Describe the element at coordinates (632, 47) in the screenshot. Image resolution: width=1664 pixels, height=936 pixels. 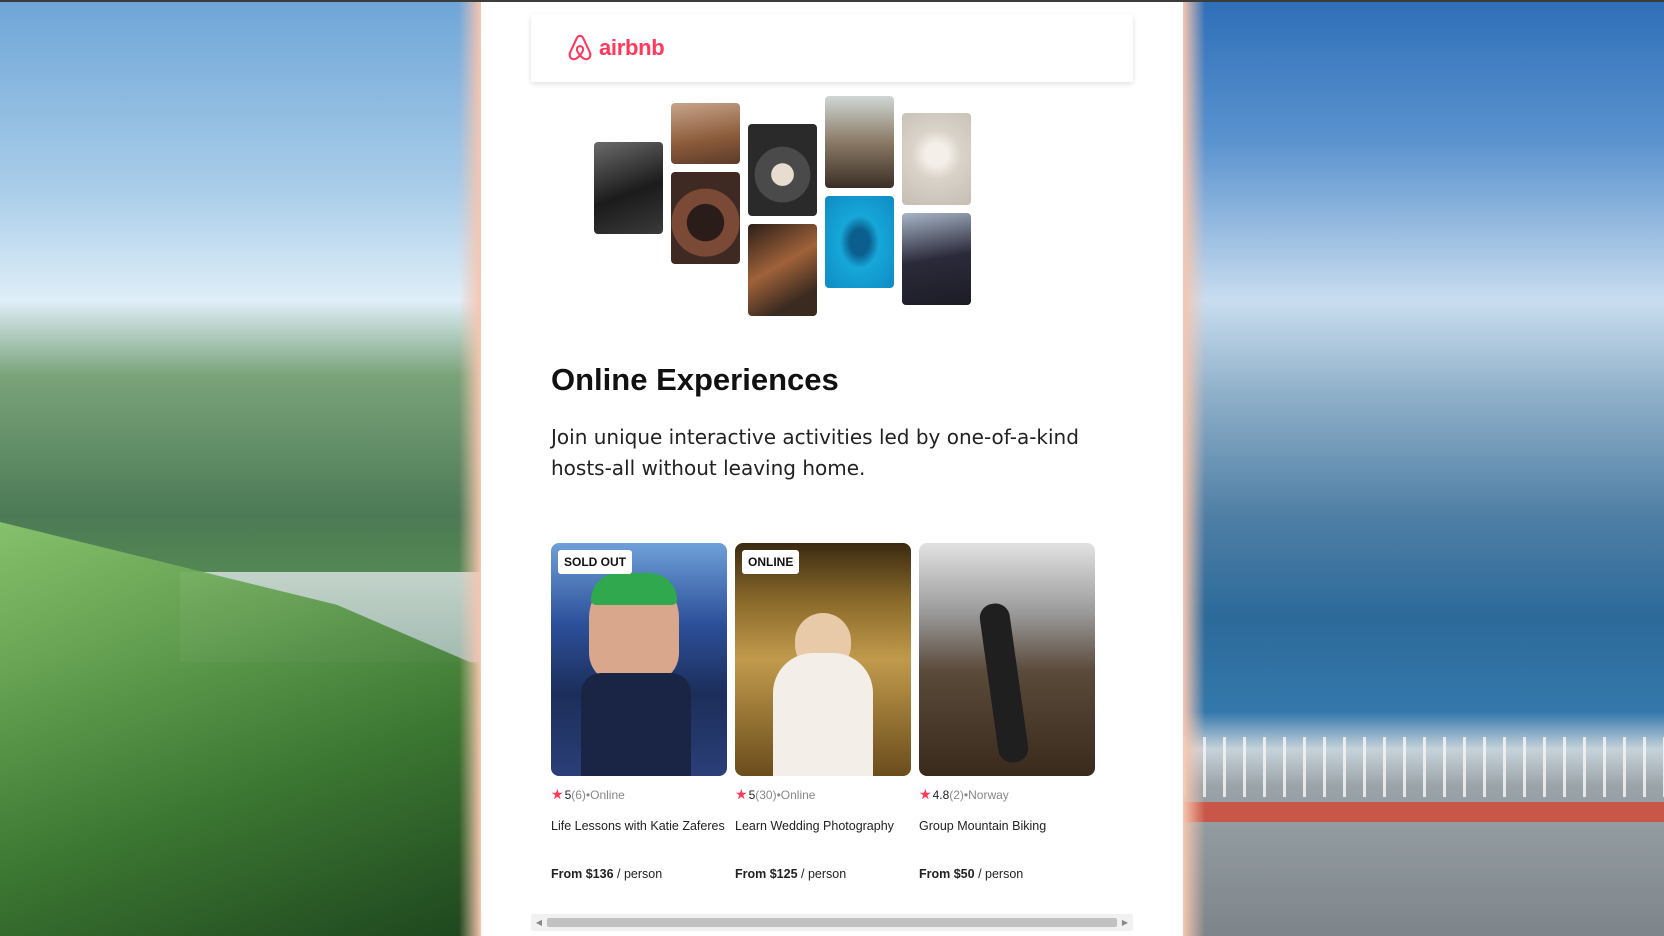
I see `airbnb-wordmark: airbnb` at that location.